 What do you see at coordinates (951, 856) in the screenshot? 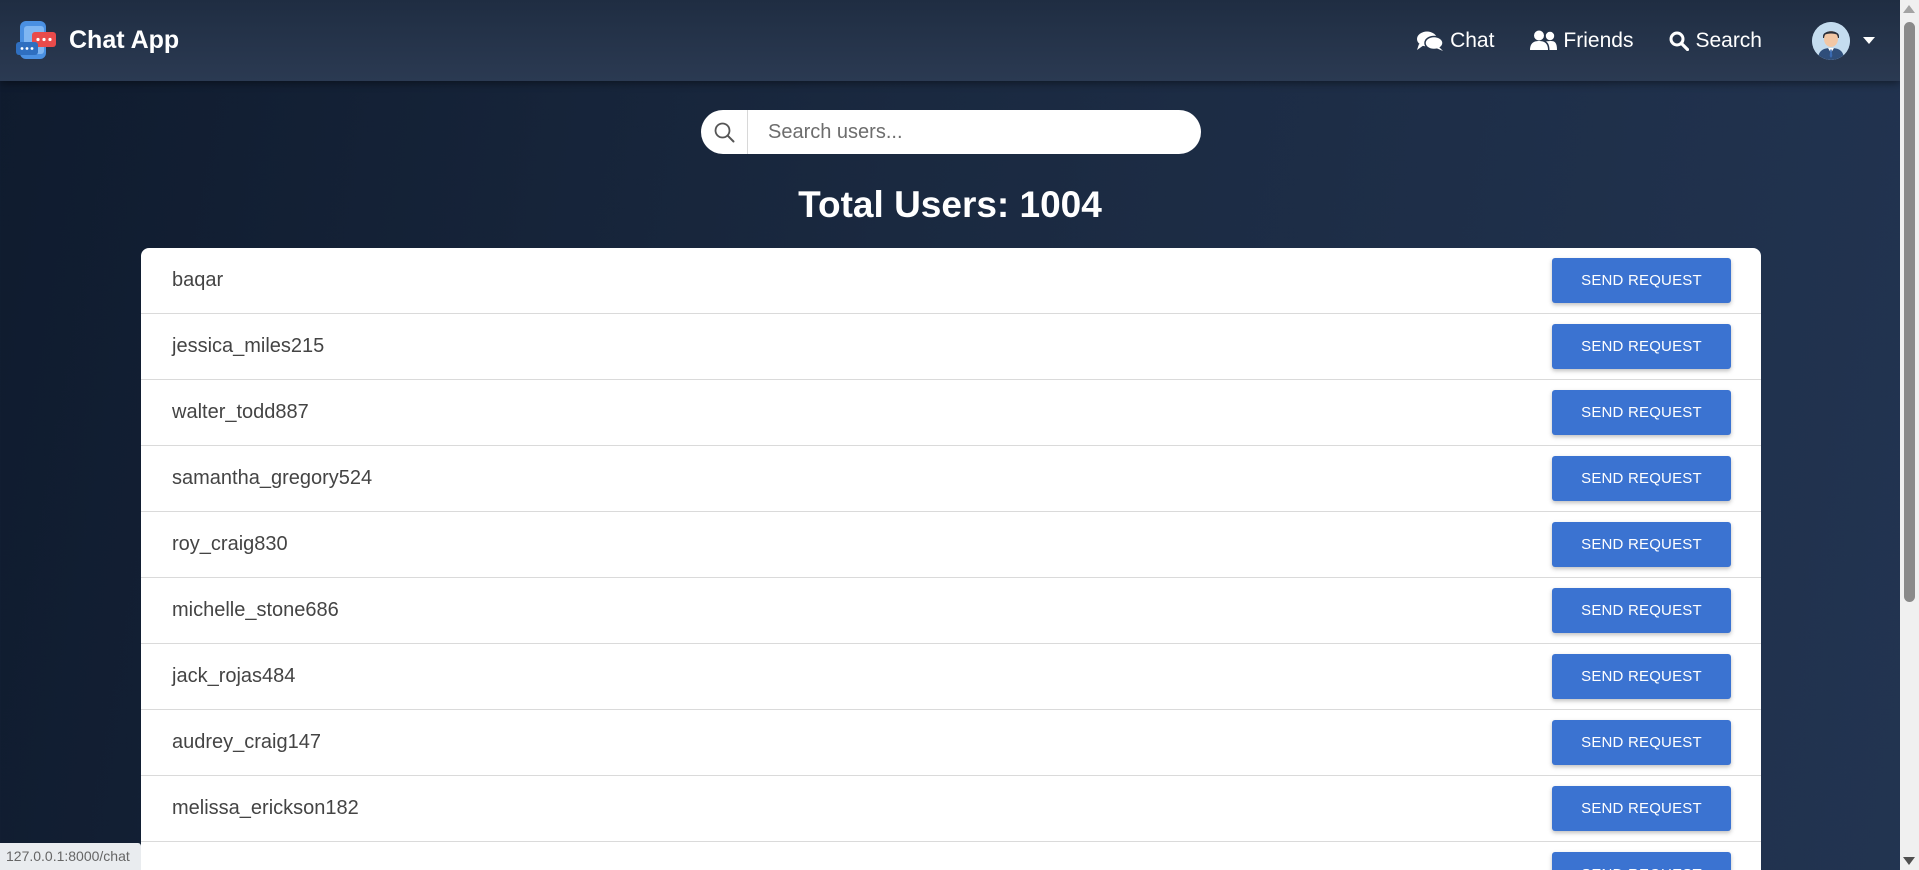
I see `list-item: SEND REQUEST` at bounding box center [951, 856].